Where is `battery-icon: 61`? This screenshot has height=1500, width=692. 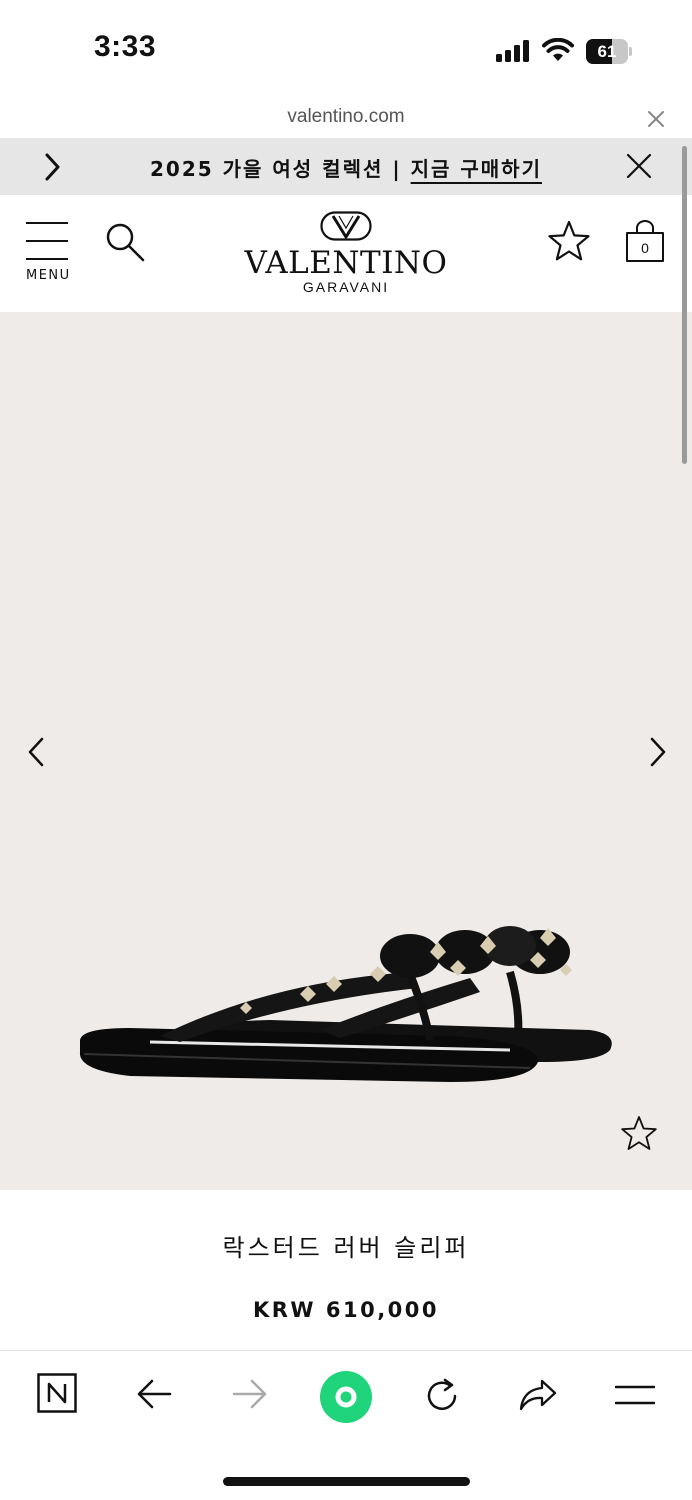 battery-icon: 61 is located at coordinates (609, 51).